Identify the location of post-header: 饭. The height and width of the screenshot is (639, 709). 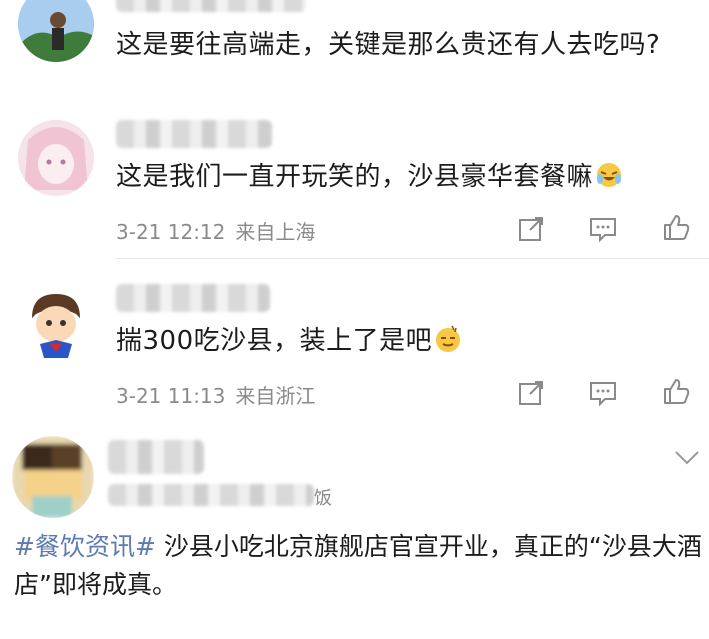
(354, 475).